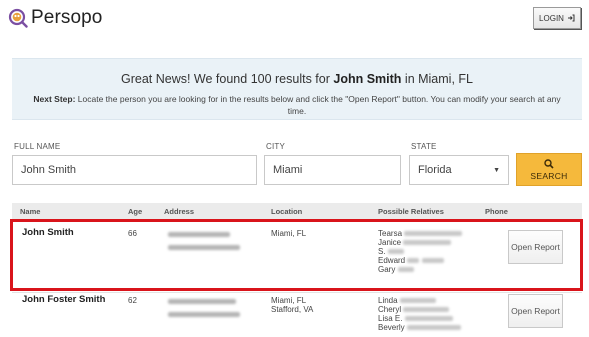 The width and height of the screenshot is (589, 337). I want to click on person-name: John Foster Smith, so click(63, 300).